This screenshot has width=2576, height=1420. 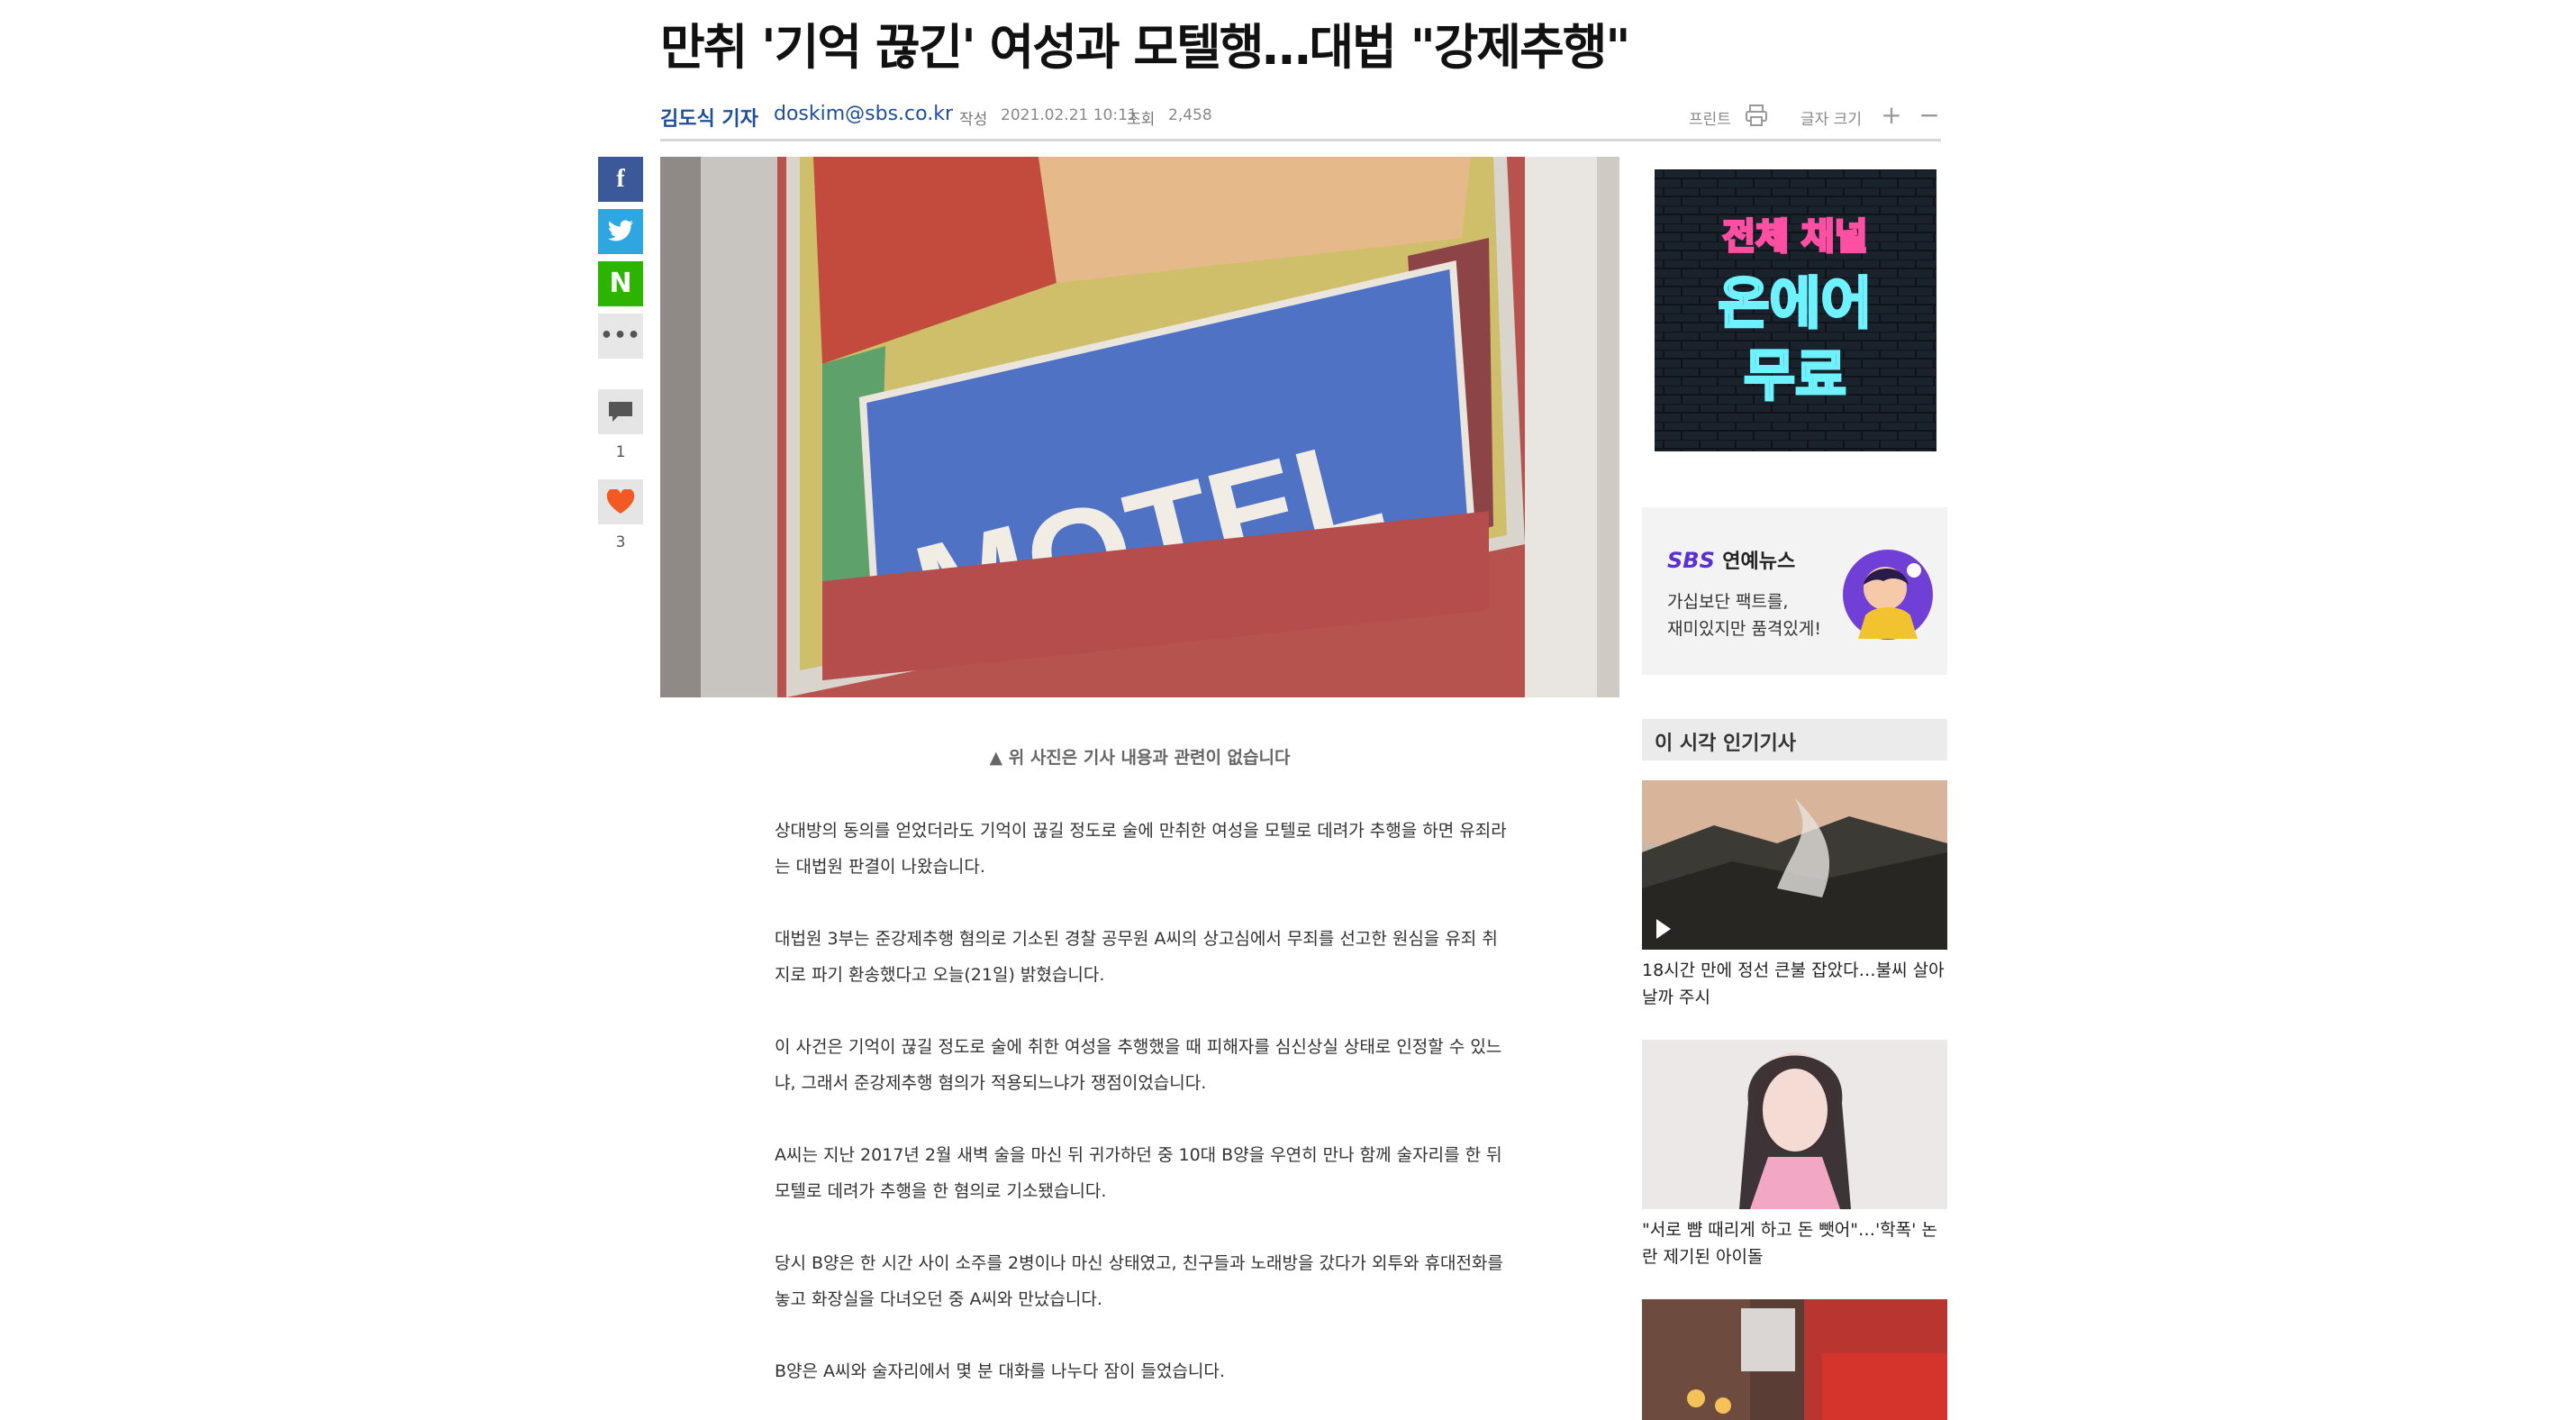 I want to click on views-count: 2,458, so click(x=1190, y=115).